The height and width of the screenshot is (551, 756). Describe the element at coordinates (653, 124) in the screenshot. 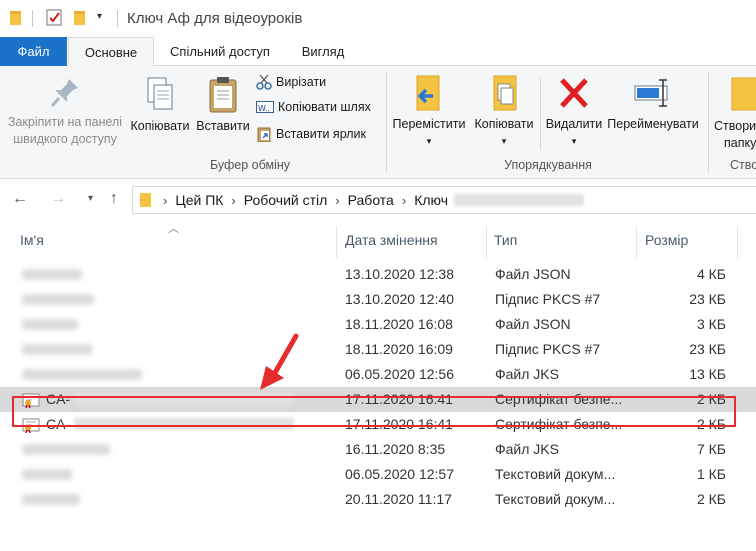

I see `rename-label: Перейменувати` at that location.